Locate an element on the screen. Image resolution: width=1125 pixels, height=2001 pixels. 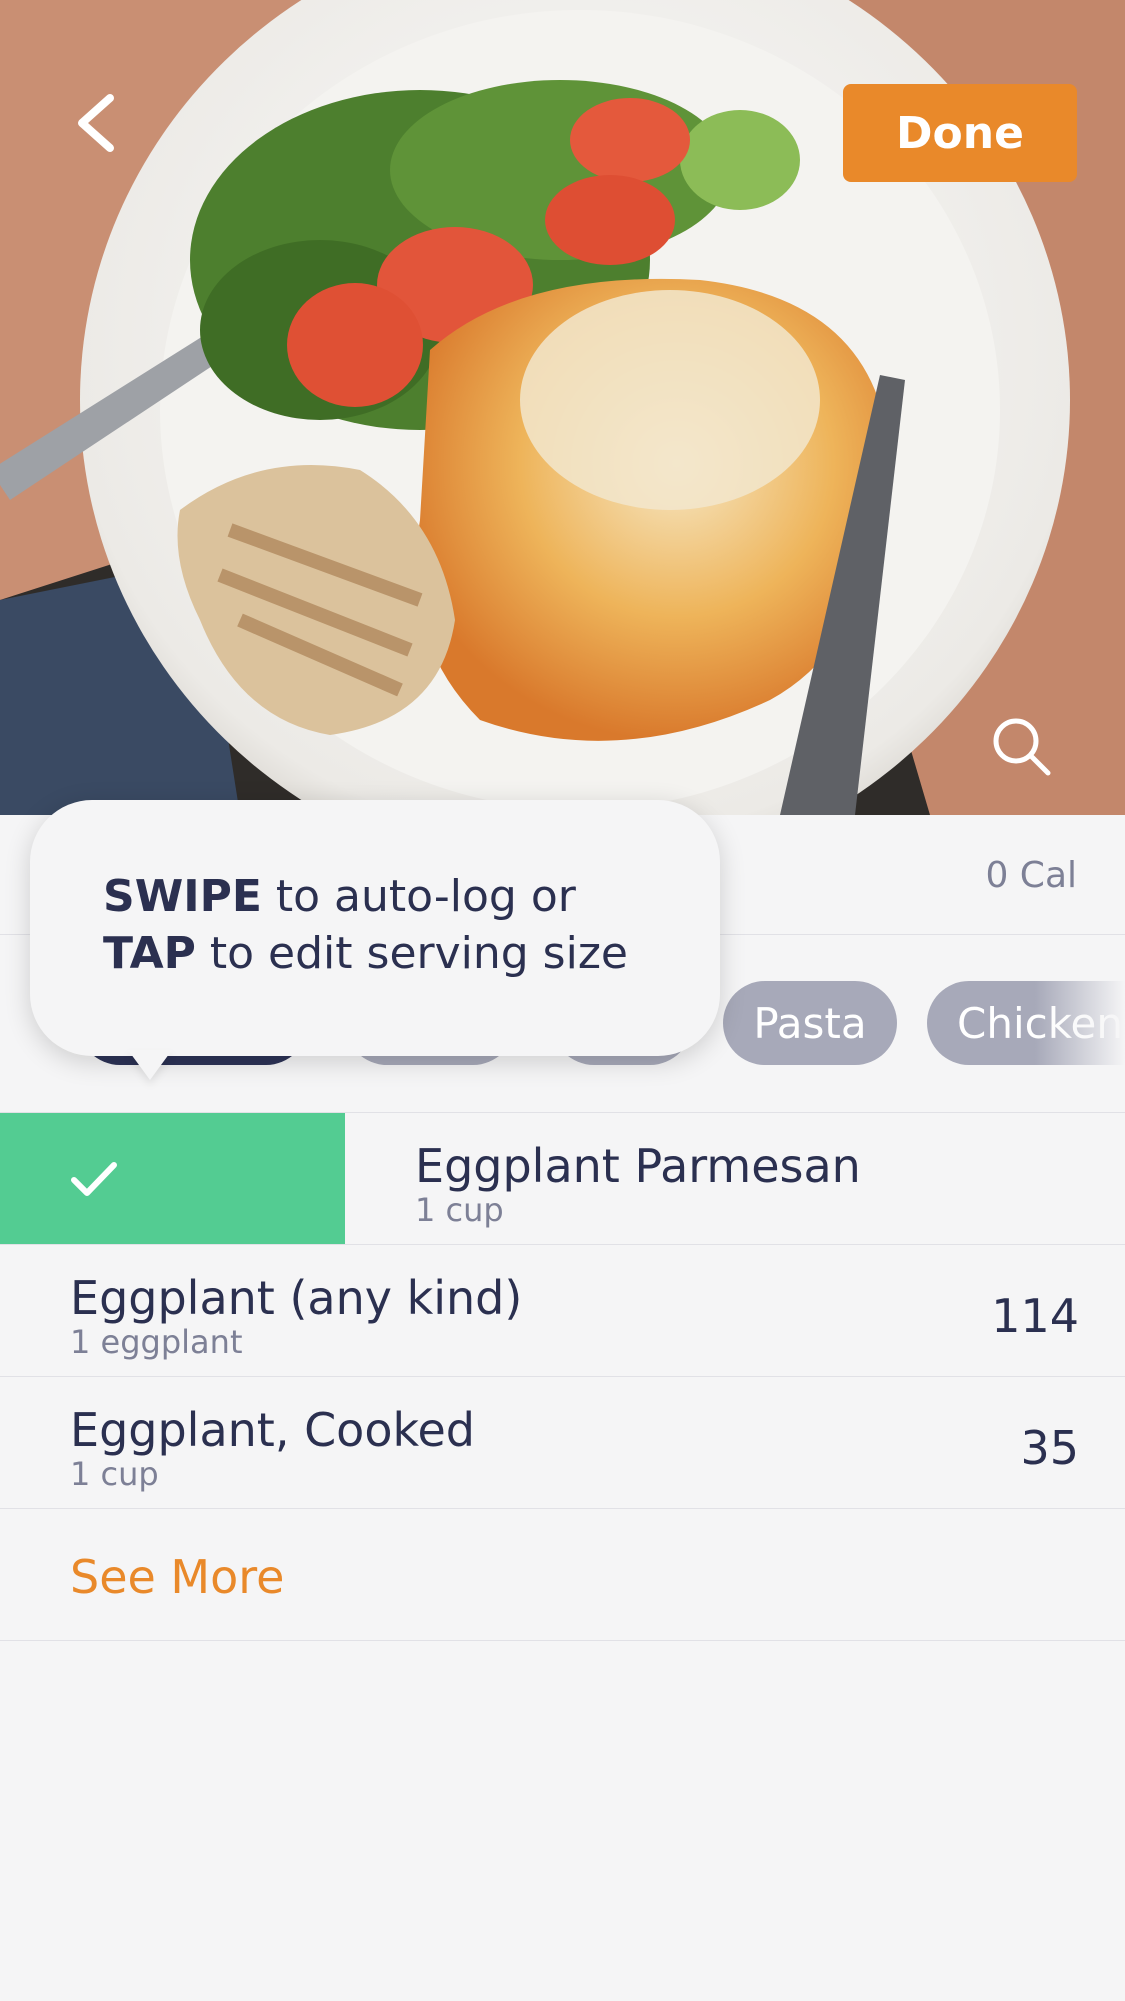
chips-fade is located at coordinates (1080, 1023).